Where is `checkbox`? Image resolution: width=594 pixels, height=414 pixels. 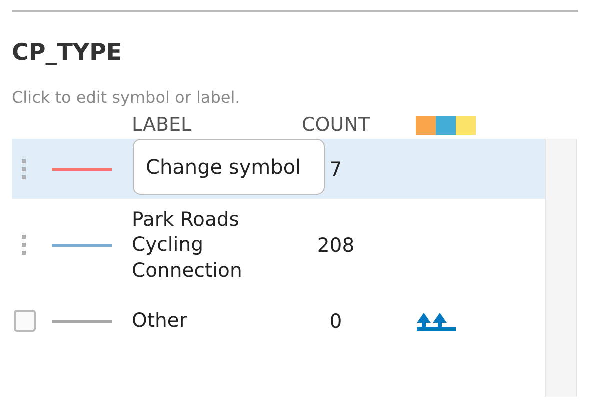 checkbox is located at coordinates (25, 321).